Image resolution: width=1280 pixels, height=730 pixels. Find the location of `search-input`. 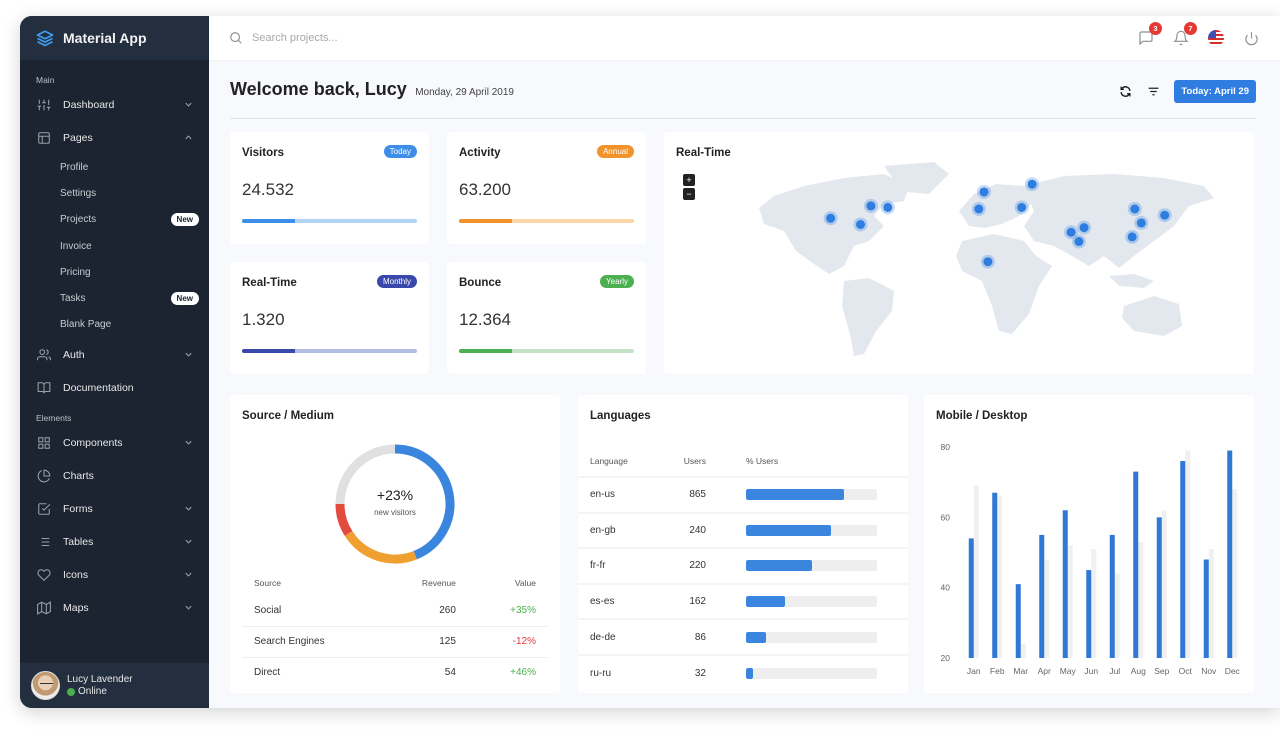

search-input is located at coordinates (402, 38).